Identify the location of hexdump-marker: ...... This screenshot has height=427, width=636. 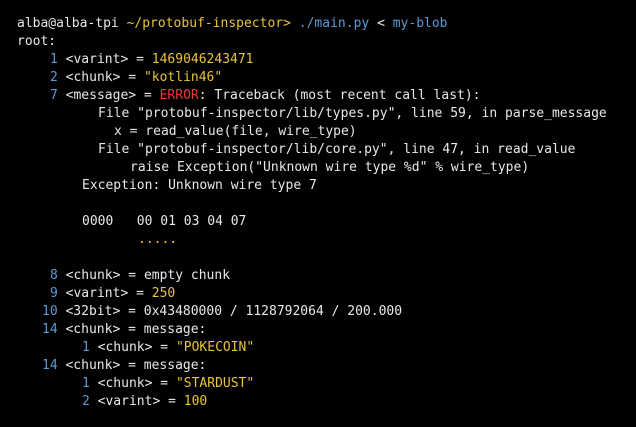
(158, 239).